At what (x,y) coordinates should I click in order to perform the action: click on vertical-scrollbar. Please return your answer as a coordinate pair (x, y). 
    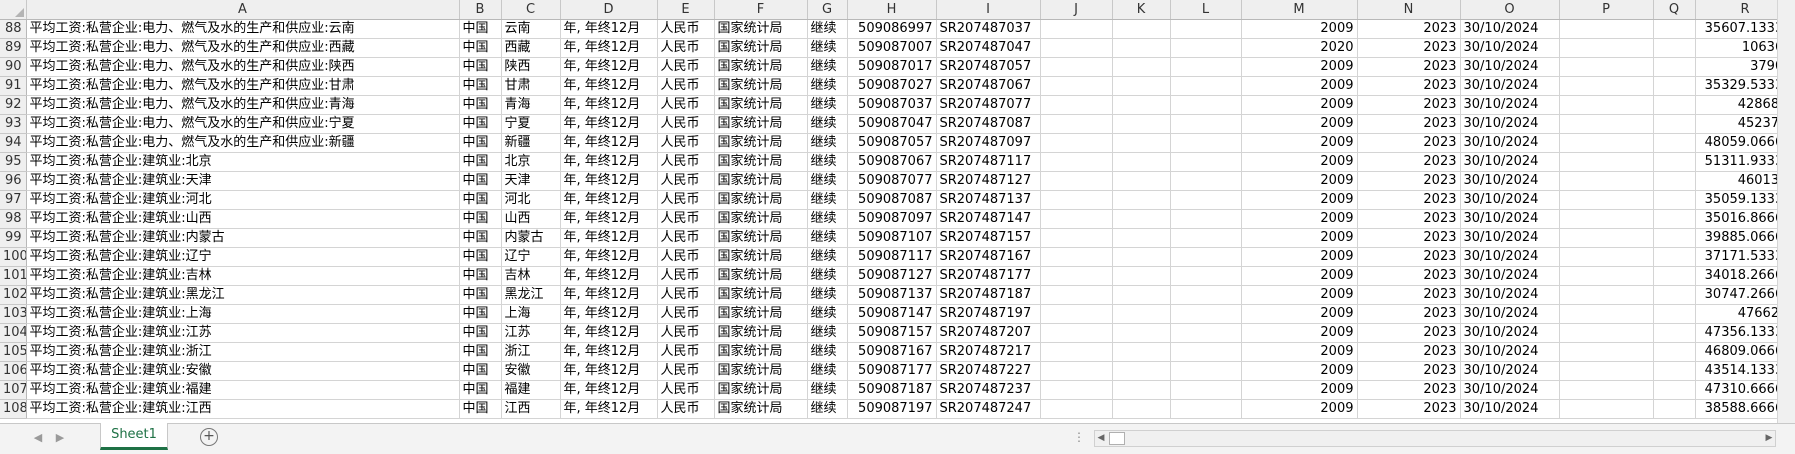
    Looking at the image, I should click on (1786, 211).